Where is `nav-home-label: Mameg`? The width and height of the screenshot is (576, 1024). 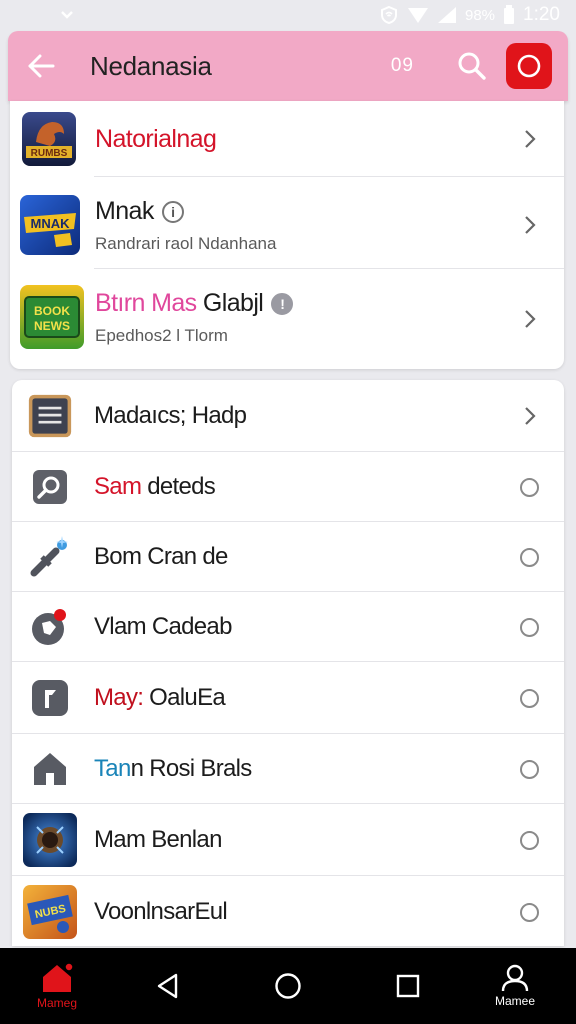
nav-home-label: Mameg is located at coordinates (56, 1003).